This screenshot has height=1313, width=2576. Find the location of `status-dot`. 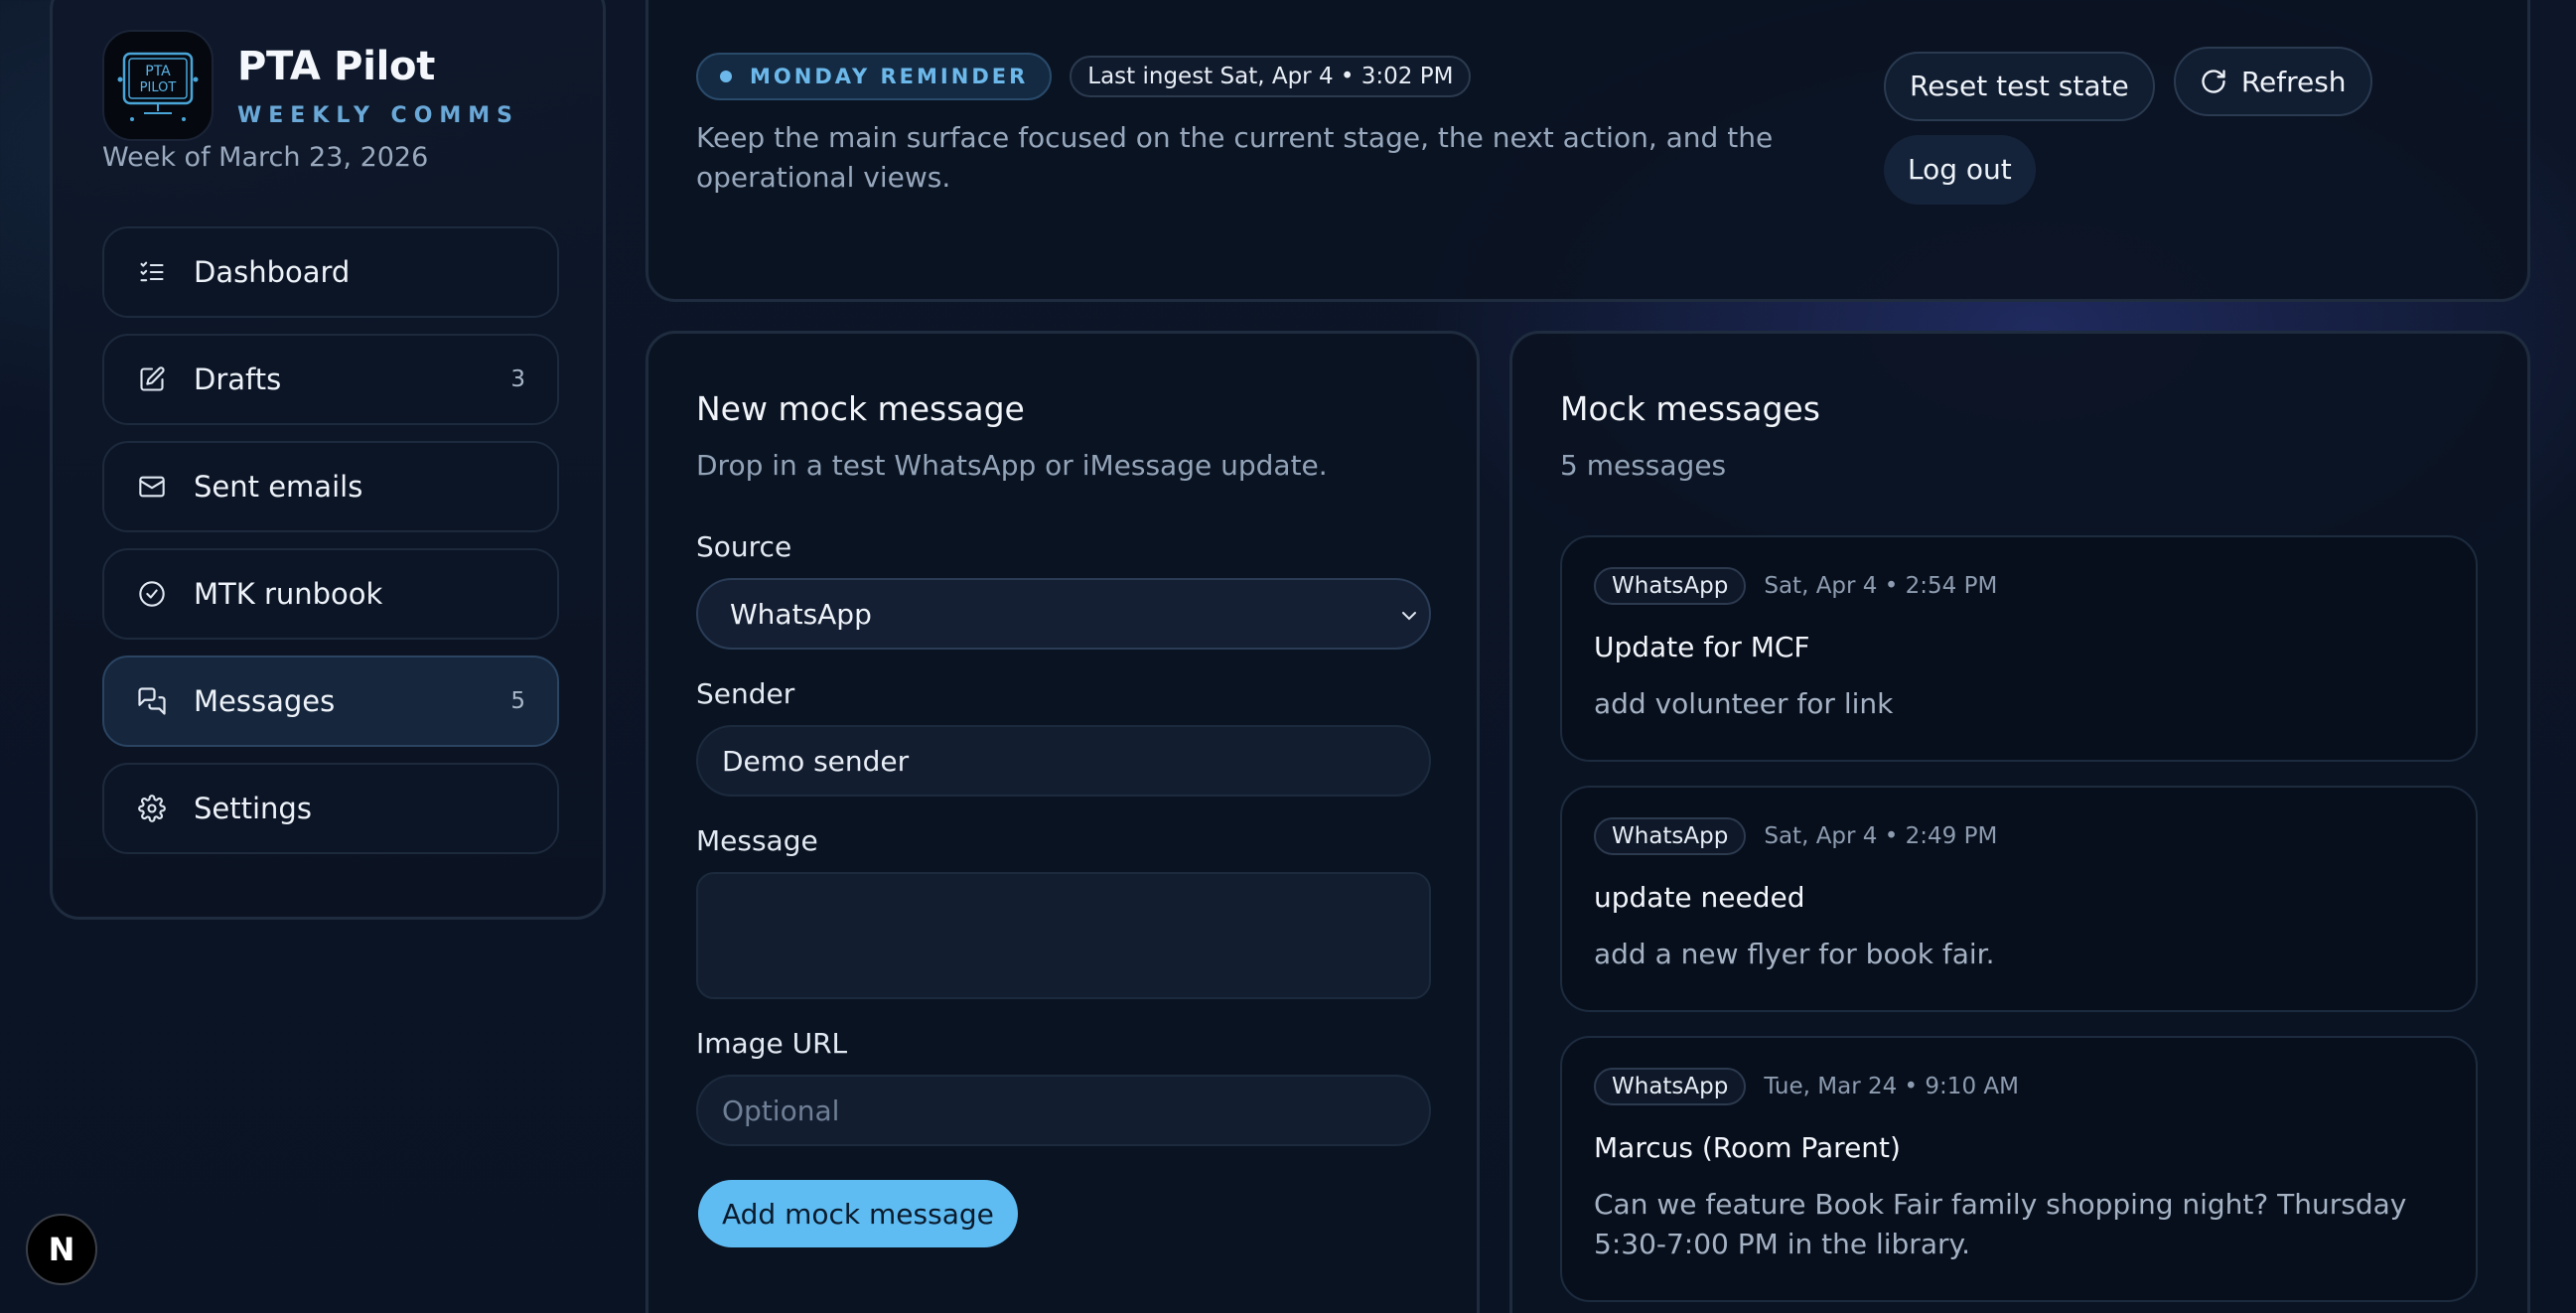

status-dot is located at coordinates (726, 76).